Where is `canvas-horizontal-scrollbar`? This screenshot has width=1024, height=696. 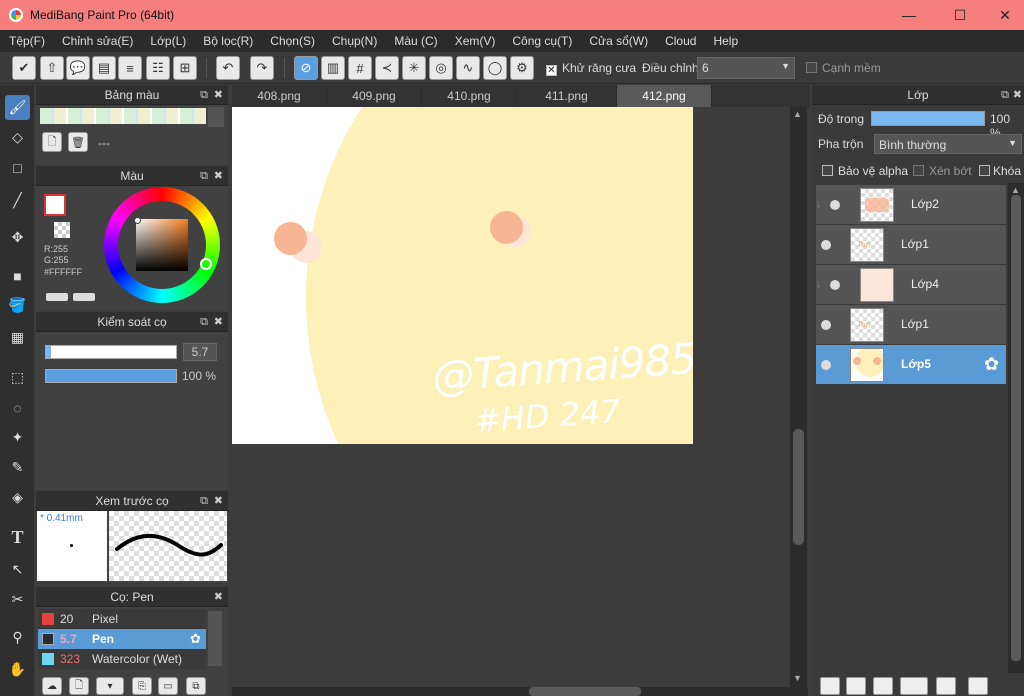 canvas-horizontal-scrollbar is located at coordinates (520, 691).